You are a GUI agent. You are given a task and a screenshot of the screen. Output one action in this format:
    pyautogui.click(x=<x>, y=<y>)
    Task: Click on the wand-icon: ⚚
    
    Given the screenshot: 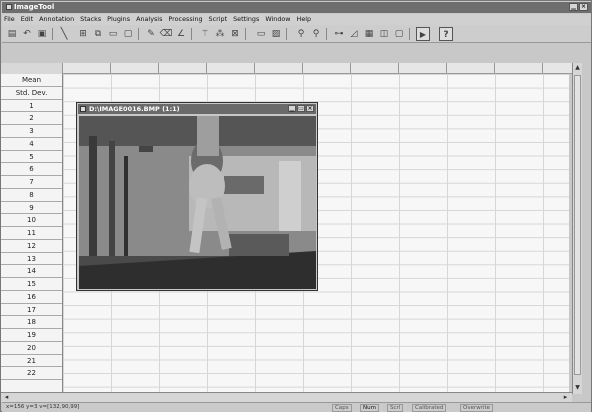 What is the action you would take?
    pyautogui.click(x=205, y=34)
    